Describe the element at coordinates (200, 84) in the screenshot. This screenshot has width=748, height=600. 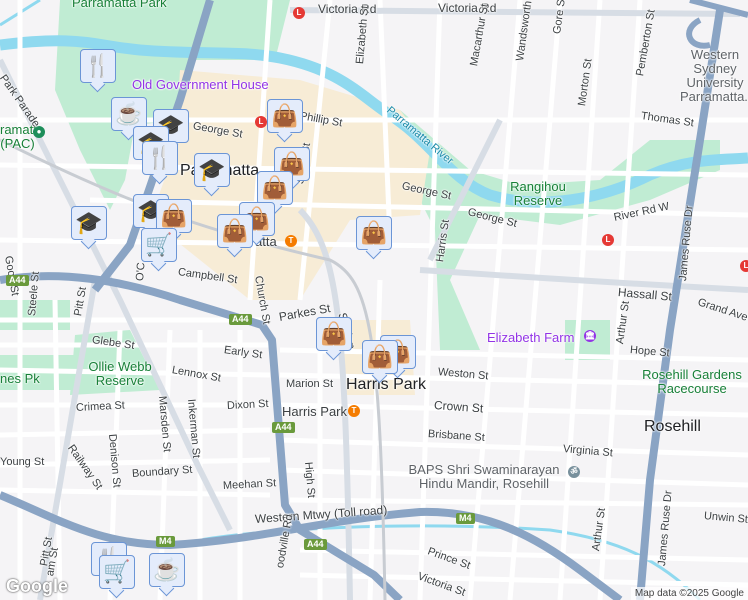
I see `label-old-government-house: Old Government House` at that location.